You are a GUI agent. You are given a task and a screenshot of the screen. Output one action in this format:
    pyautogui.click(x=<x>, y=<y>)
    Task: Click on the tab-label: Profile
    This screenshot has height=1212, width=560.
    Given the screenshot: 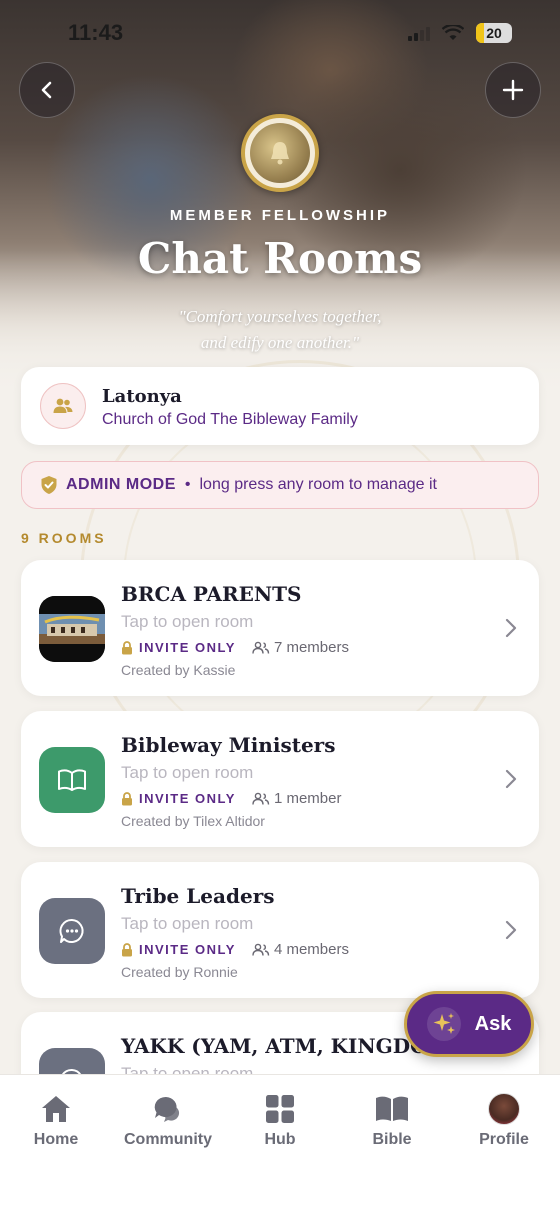 What is the action you would take?
    pyautogui.click(x=504, y=1139)
    